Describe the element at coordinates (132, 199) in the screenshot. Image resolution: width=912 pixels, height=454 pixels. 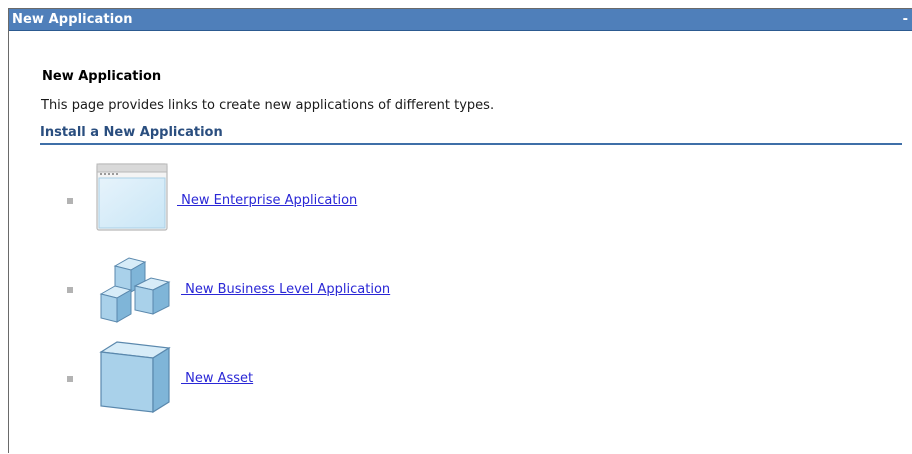
I see `enterprise-application-window-icon` at that location.